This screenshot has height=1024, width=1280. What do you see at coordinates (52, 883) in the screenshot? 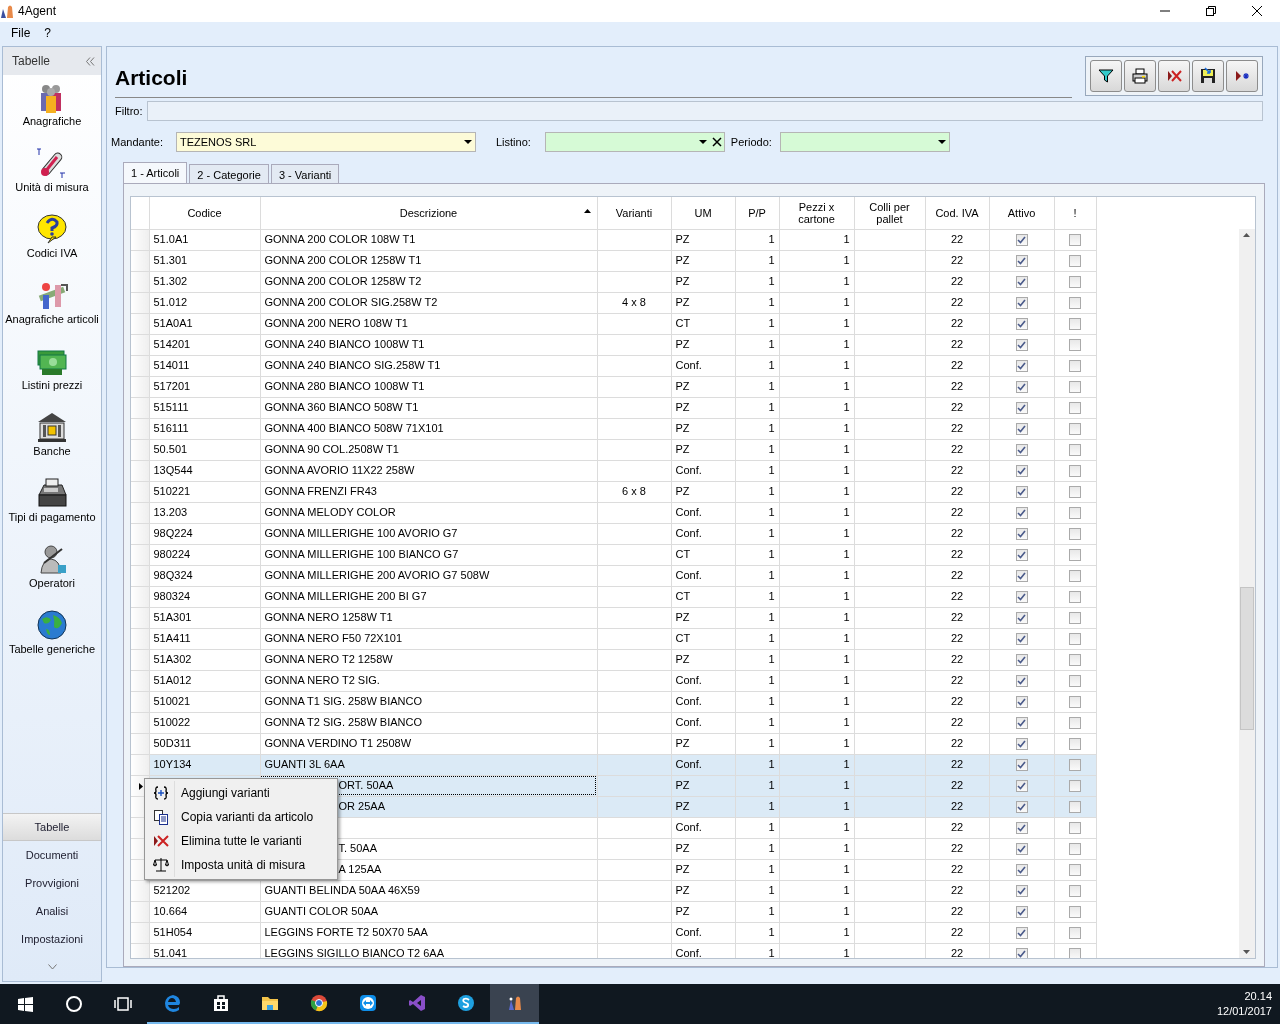
I see `sidebar-section: Provvigioni` at bounding box center [52, 883].